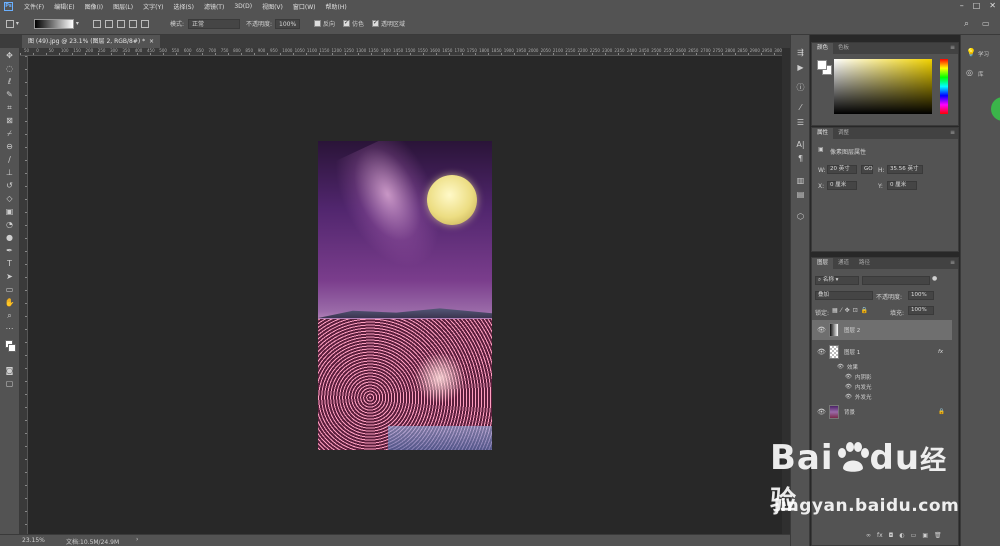 The height and width of the screenshot is (546, 1000). What do you see at coordinates (9, 237) in the screenshot?
I see `dodge-tool-icon: ●` at bounding box center [9, 237].